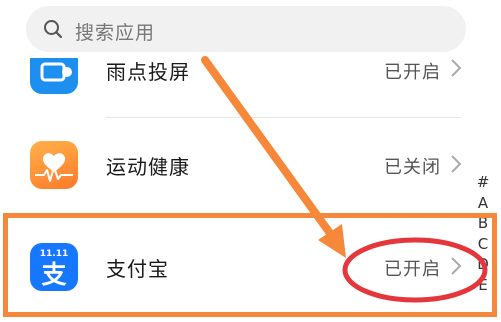 The width and height of the screenshot is (501, 322). Describe the element at coordinates (115, 33) in the screenshot. I see `search-placeholder: 搜索应用` at that location.